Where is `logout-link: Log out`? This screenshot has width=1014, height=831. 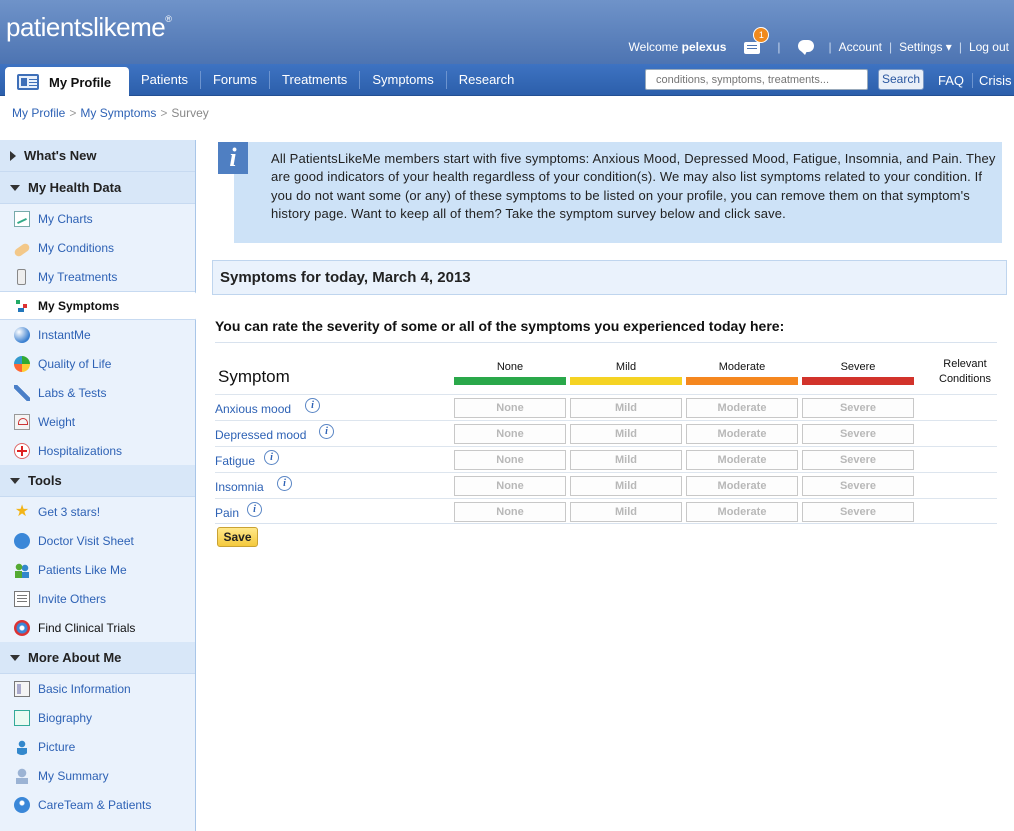 logout-link: Log out is located at coordinates (989, 47).